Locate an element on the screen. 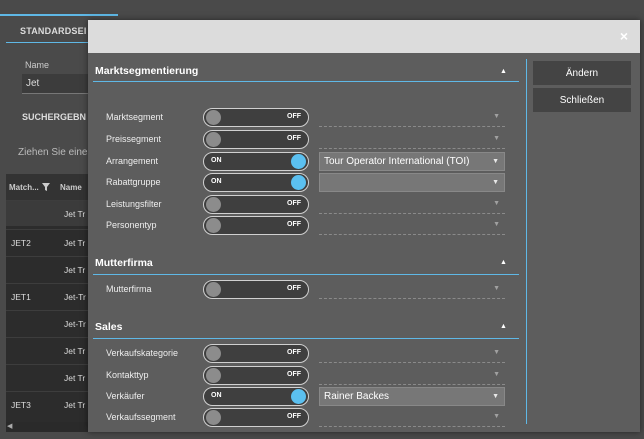 This screenshot has height=439, width=644. select-arrangement: Tour Operator International (TOI) ▼ is located at coordinates (412, 161).